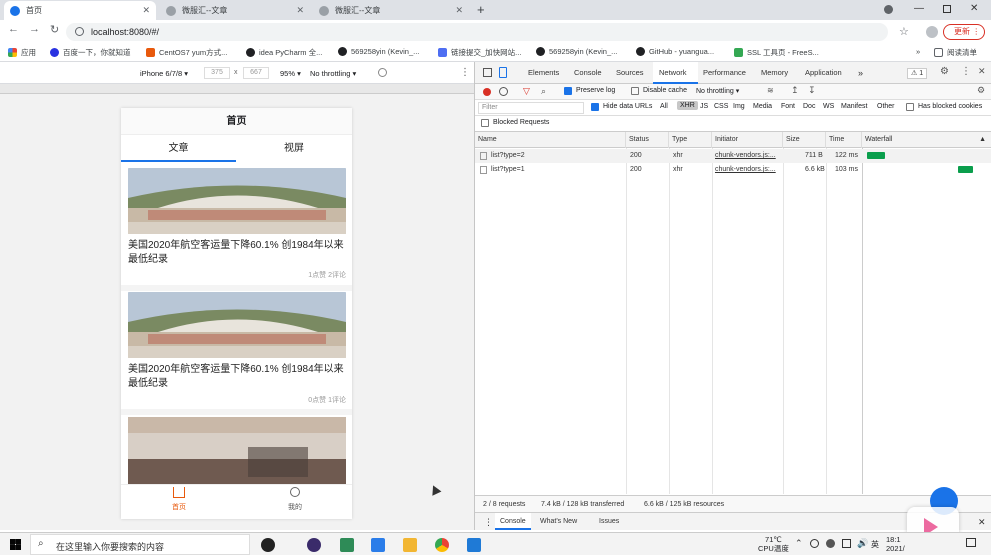  Describe the element at coordinates (886, 106) in the screenshot. I see `filter-other: Other` at that location.